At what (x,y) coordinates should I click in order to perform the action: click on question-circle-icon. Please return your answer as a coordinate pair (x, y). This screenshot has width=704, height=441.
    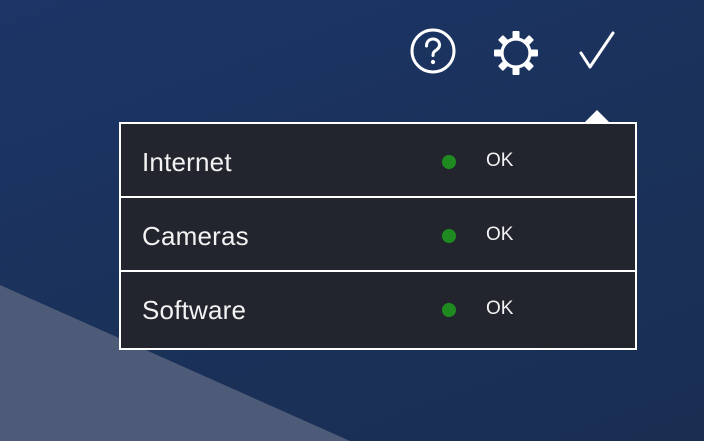
    Looking at the image, I should click on (433, 51).